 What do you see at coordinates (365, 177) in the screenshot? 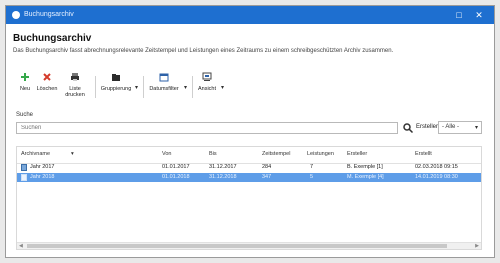
I see `creator: M. Exemple [4]` at bounding box center [365, 177].